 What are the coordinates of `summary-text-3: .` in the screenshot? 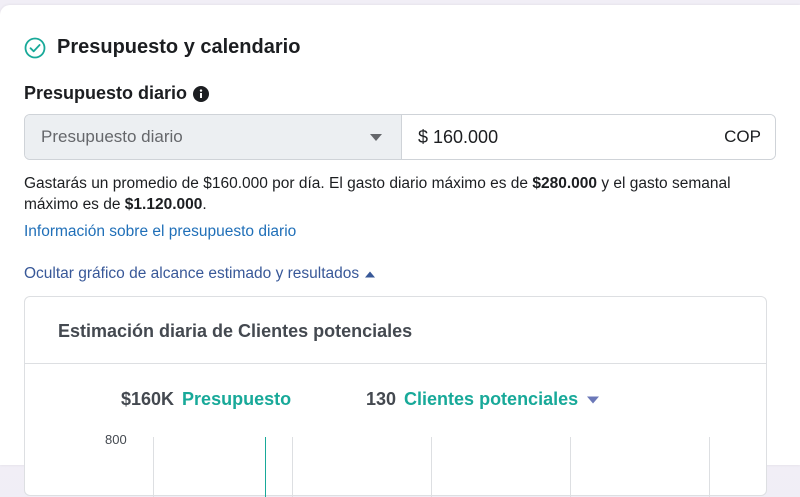 It's located at (204, 204).